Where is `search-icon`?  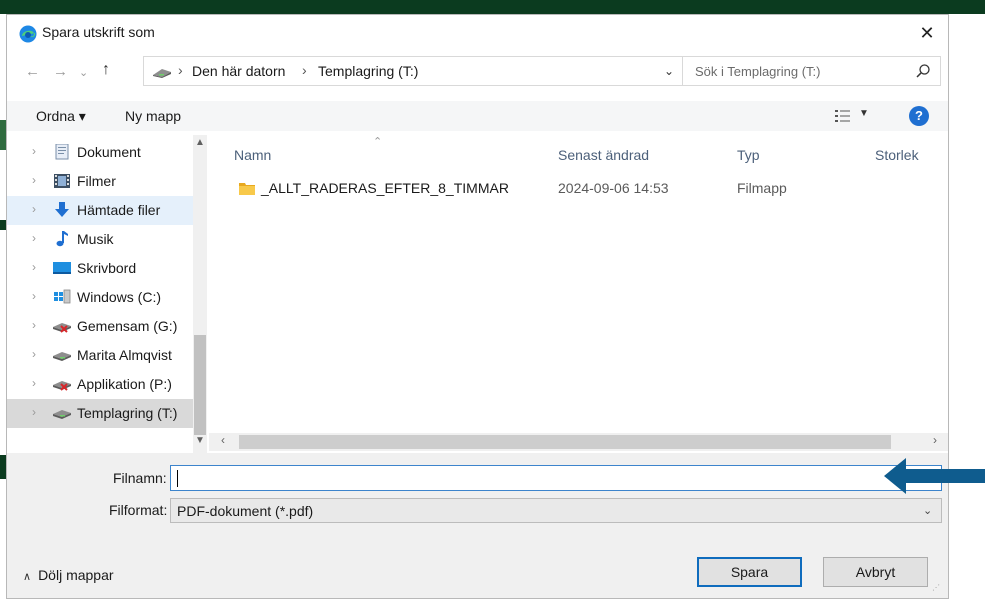 search-icon is located at coordinates (923, 71).